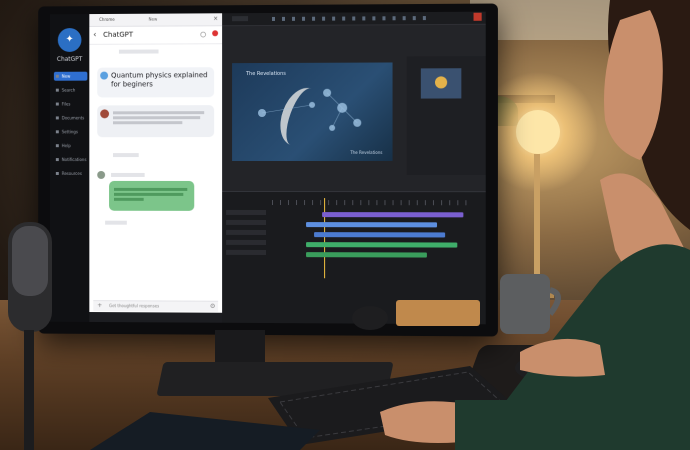 This screenshot has width=690, height=450. I want to click on person-hand-mouse, so click(562, 358).